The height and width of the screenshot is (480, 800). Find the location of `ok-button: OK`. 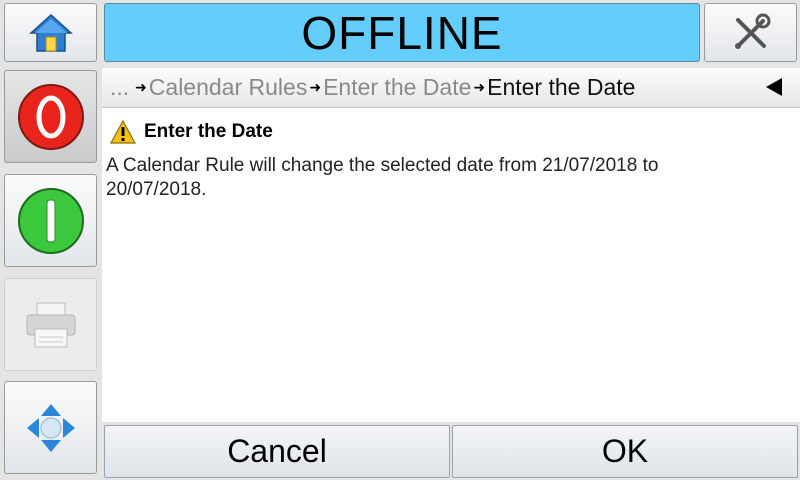

ok-button: OK is located at coordinates (625, 451).